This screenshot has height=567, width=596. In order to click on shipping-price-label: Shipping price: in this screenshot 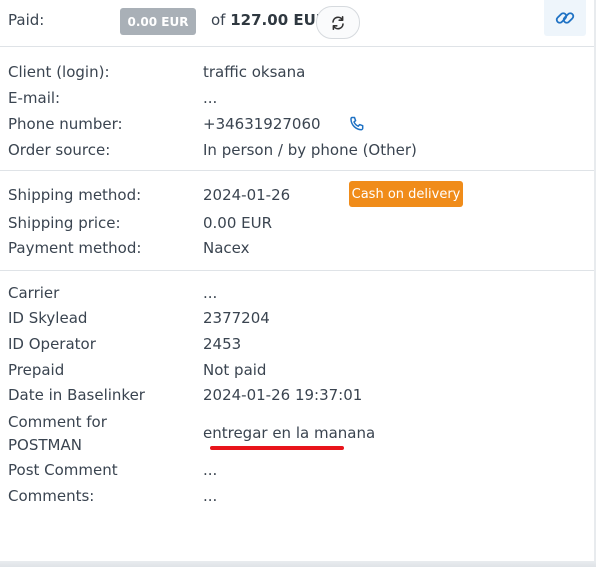, I will do `click(64, 223)`.